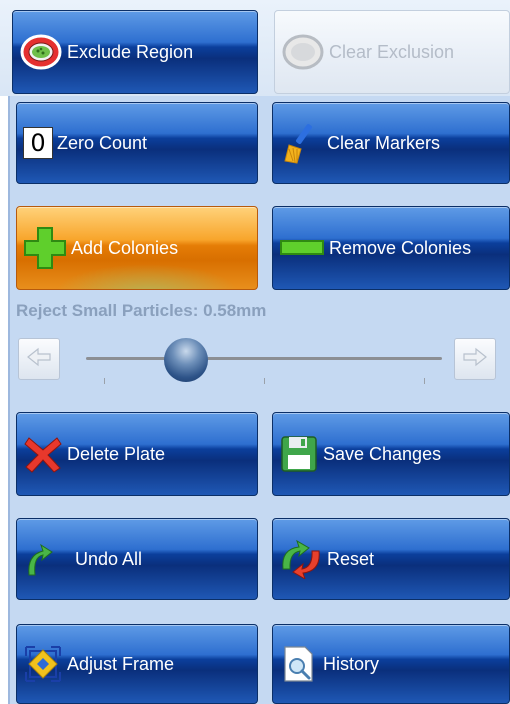  What do you see at coordinates (299, 664) in the screenshot?
I see `document-magnifier-icon` at bounding box center [299, 664].